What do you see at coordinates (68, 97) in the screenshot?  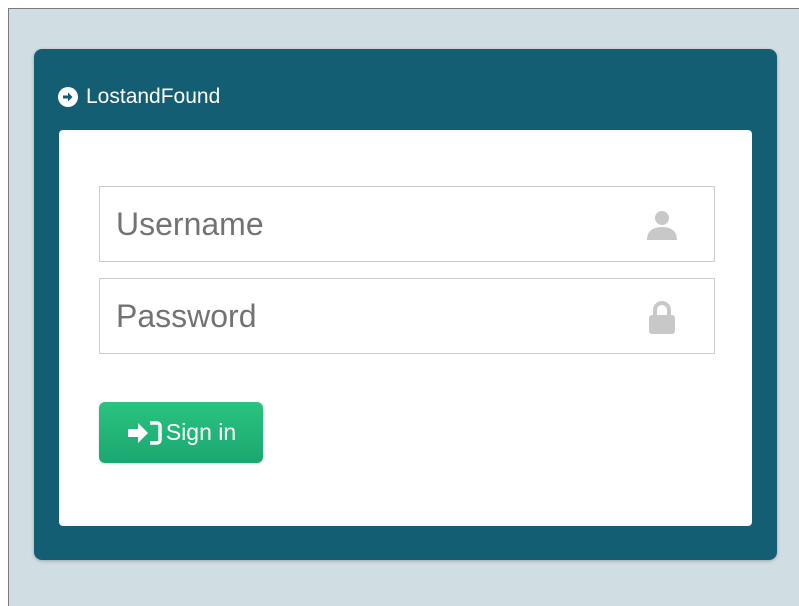 I see `circle-arrow-right-icon` at bounding box center [68, 97].